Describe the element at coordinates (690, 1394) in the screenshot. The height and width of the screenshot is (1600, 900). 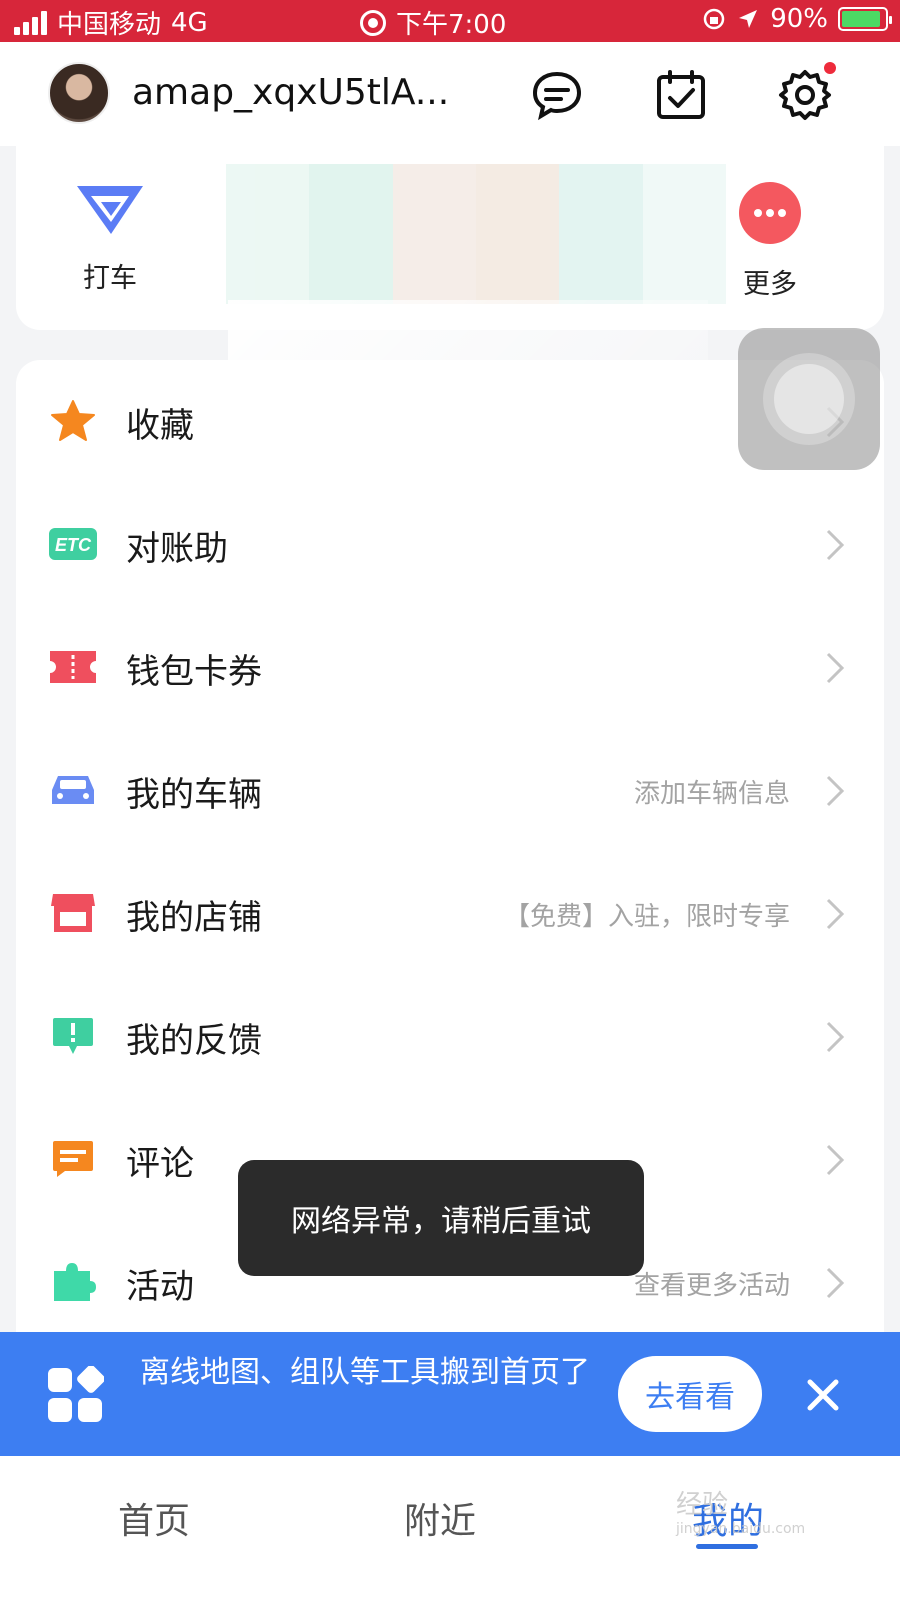
I see `go-see-button: 去看看` at that location.